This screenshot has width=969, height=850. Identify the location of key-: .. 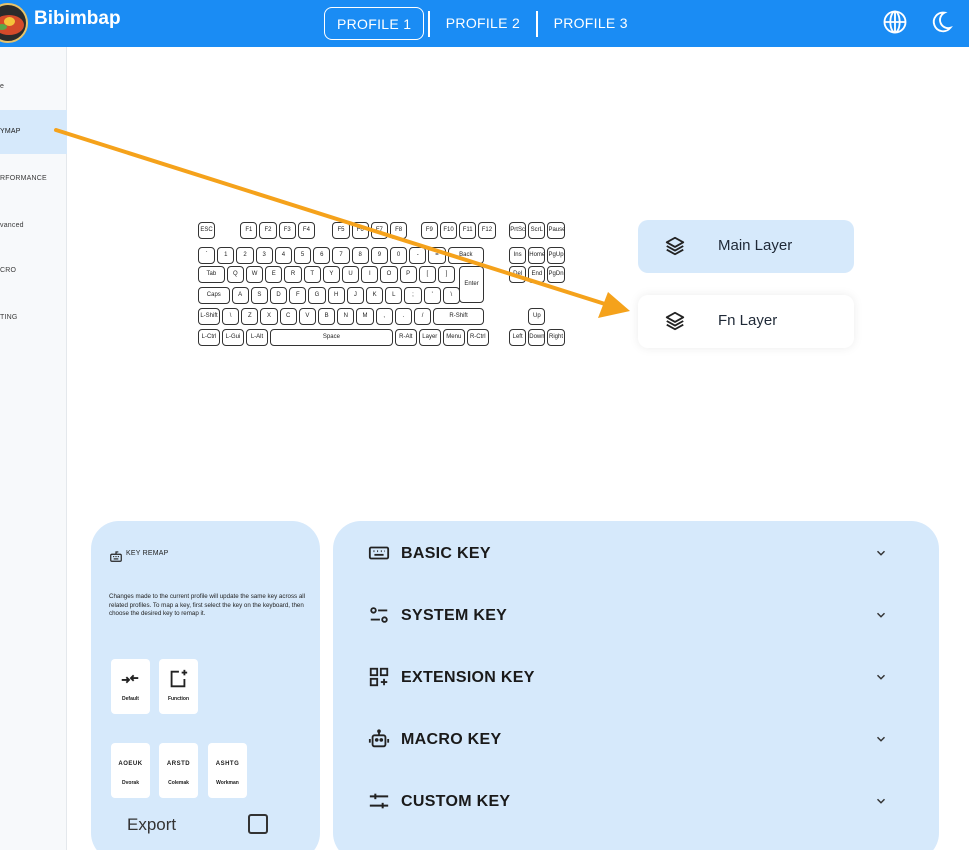
(403, 316).